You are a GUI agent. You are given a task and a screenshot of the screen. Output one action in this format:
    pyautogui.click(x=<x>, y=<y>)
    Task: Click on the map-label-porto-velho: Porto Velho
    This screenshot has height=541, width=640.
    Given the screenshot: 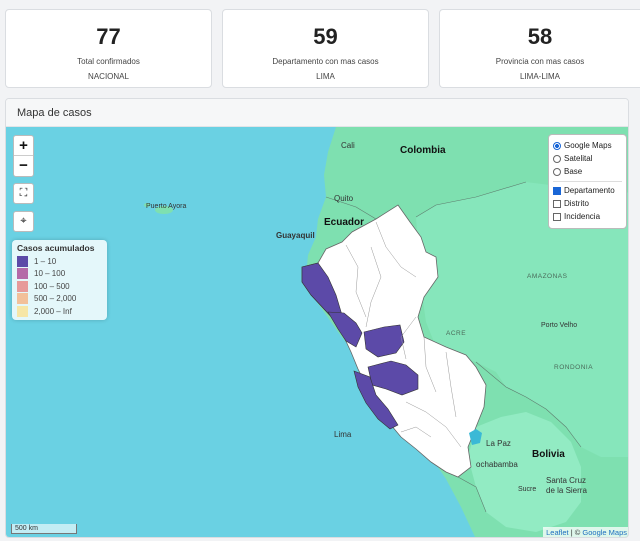 What is the action you would take?
    pyautogui.click(x=559, y=325)
    